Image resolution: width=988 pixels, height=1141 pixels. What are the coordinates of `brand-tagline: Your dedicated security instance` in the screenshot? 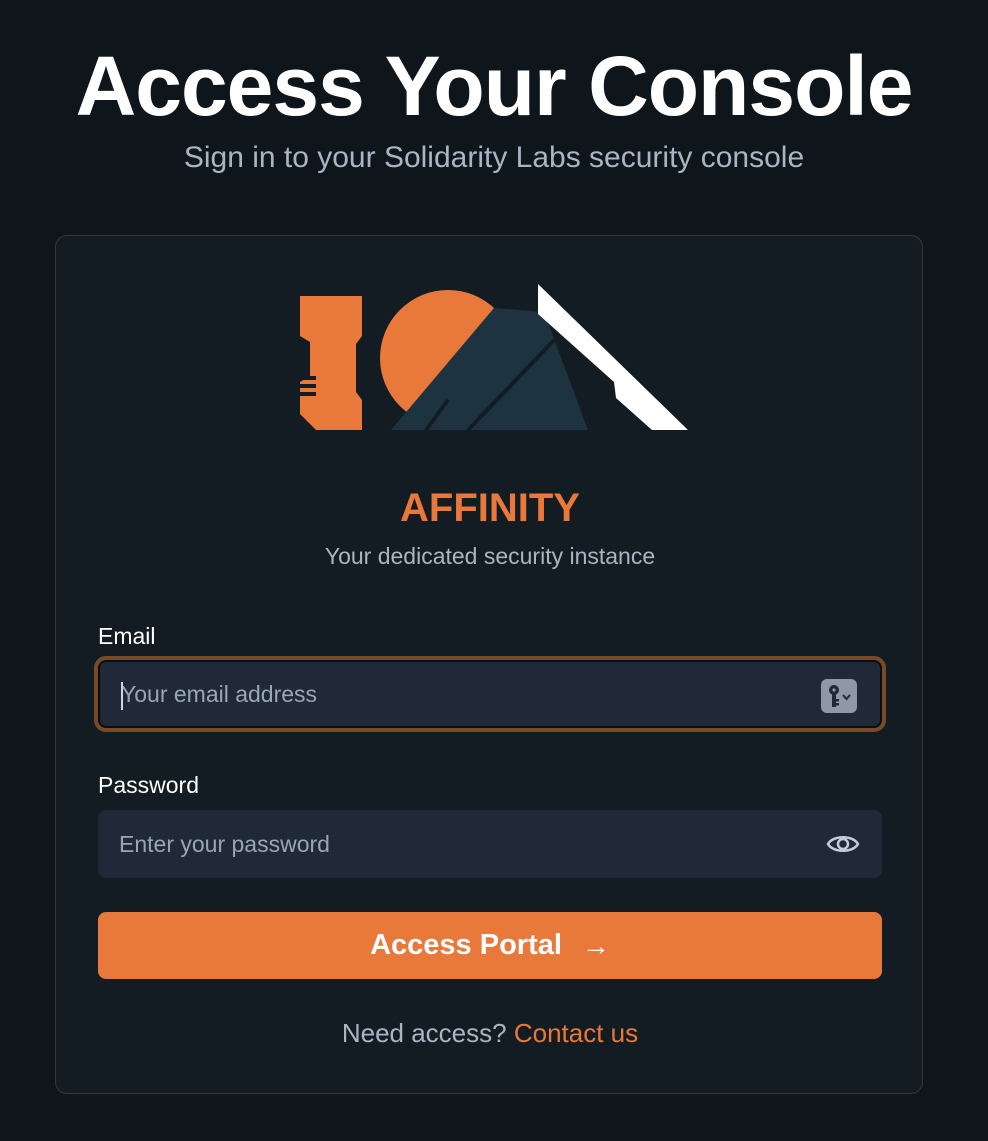 It's located at (490, 556).